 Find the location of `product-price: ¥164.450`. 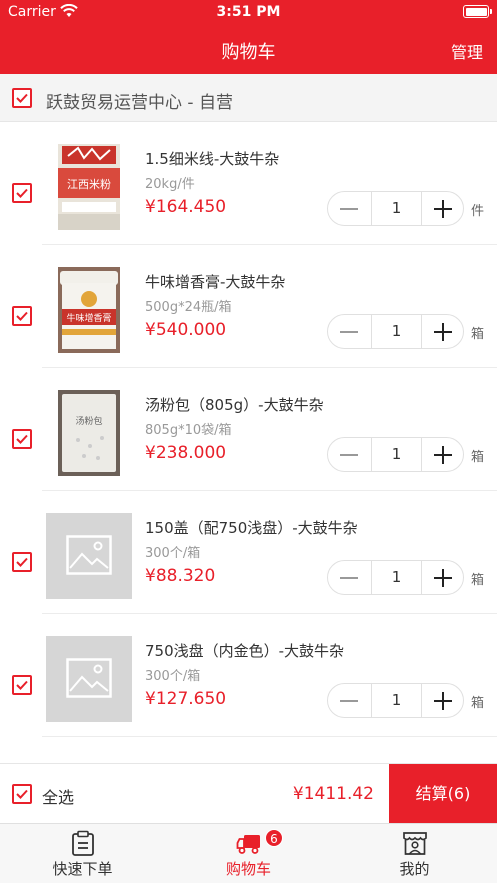

product-price: ¥164.450 is located at coordinates (186, 207).